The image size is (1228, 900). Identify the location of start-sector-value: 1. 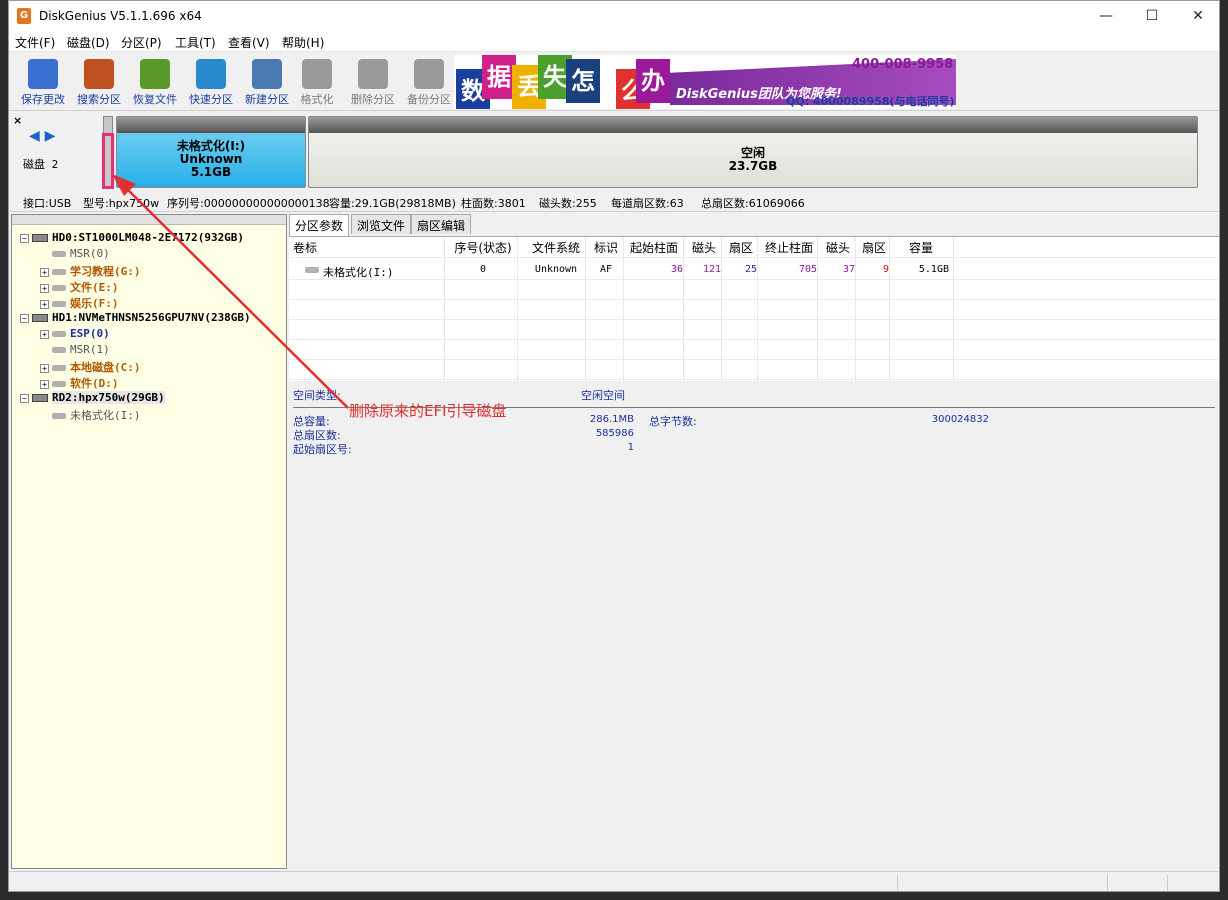
(630, 447).